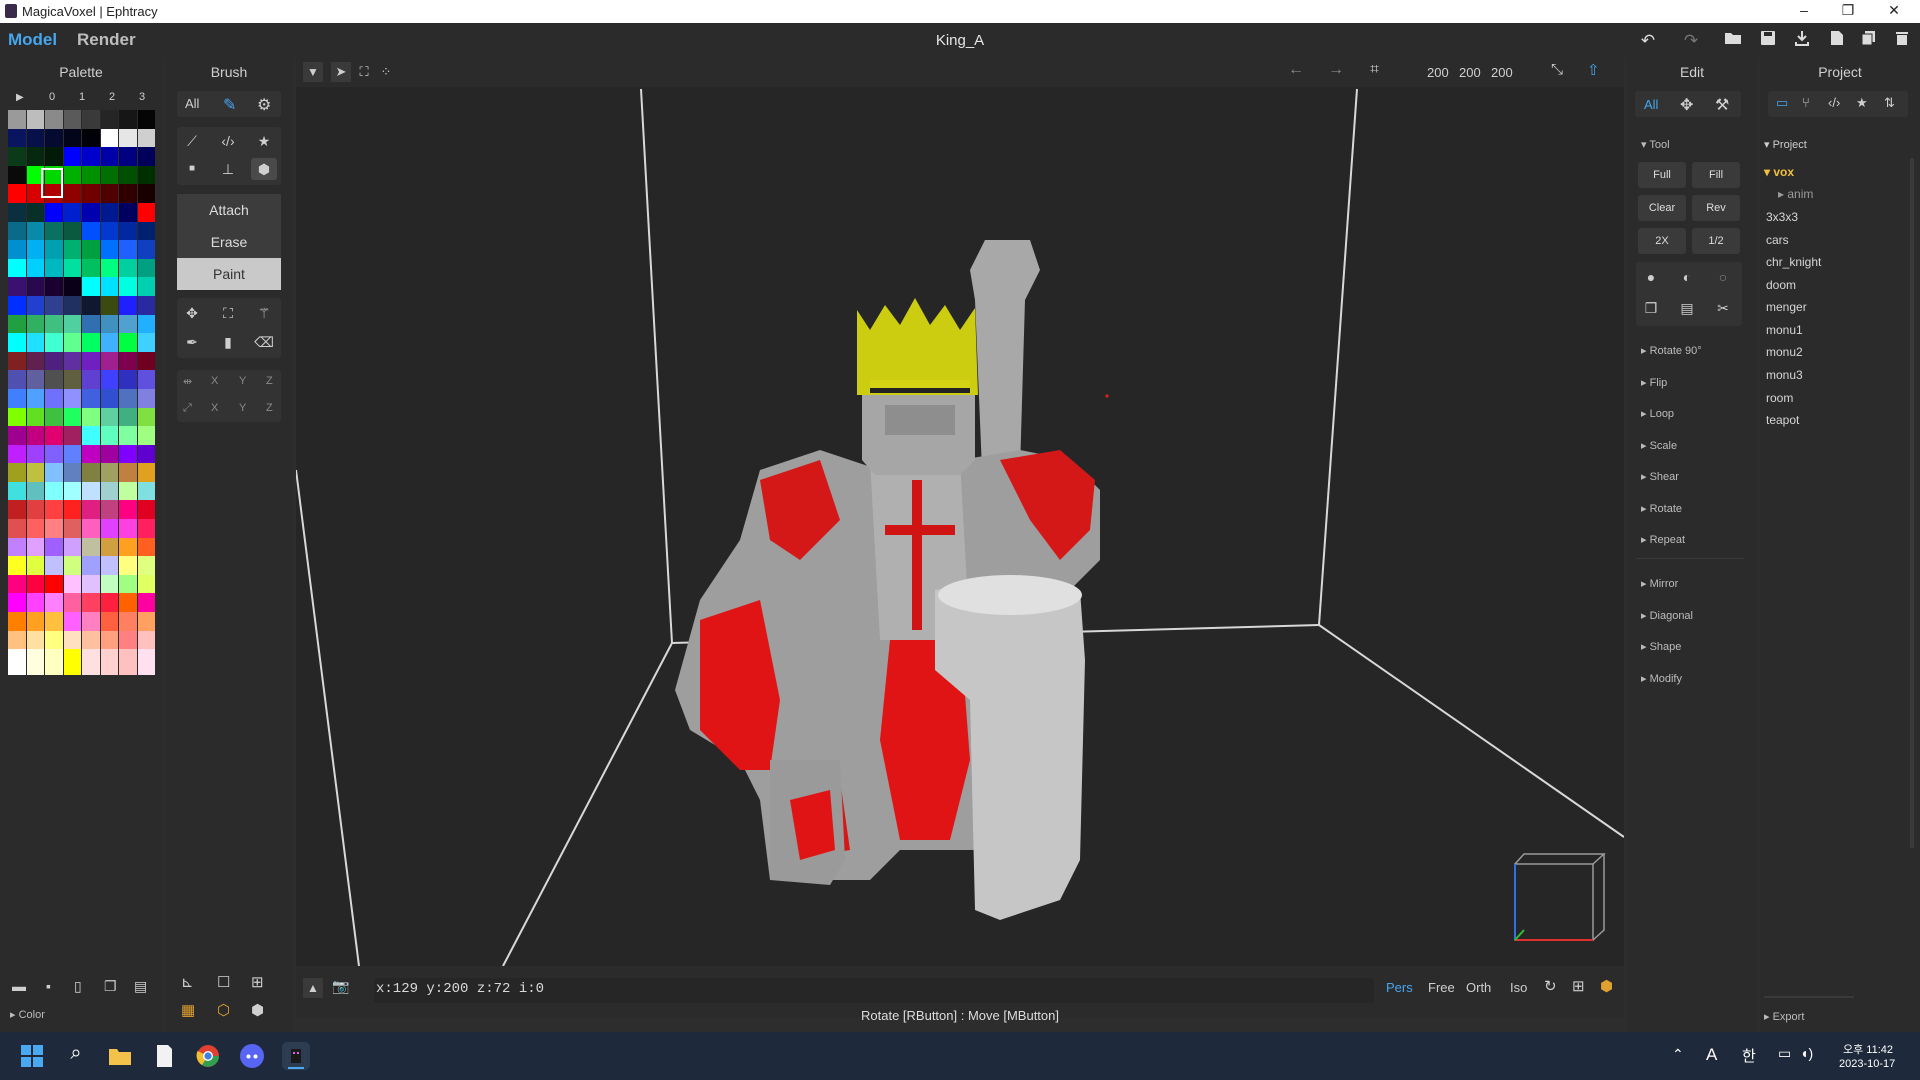  I want to click on palette-new-icon: ▯, so click(78, 986).